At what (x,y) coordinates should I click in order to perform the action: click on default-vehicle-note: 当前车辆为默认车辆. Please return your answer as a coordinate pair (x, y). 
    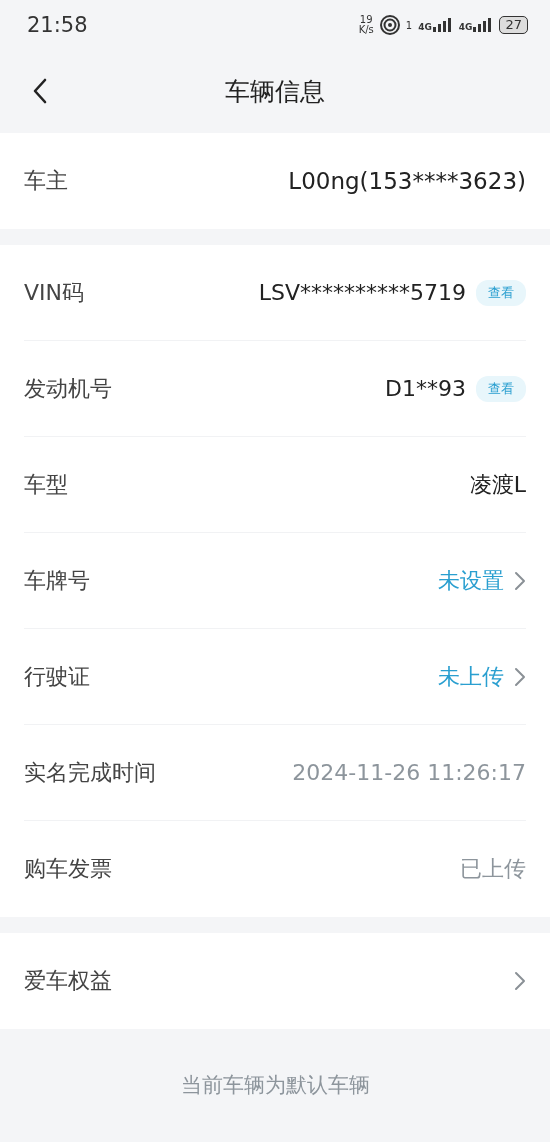
    Looking at the image, I should click on (275, 1085).